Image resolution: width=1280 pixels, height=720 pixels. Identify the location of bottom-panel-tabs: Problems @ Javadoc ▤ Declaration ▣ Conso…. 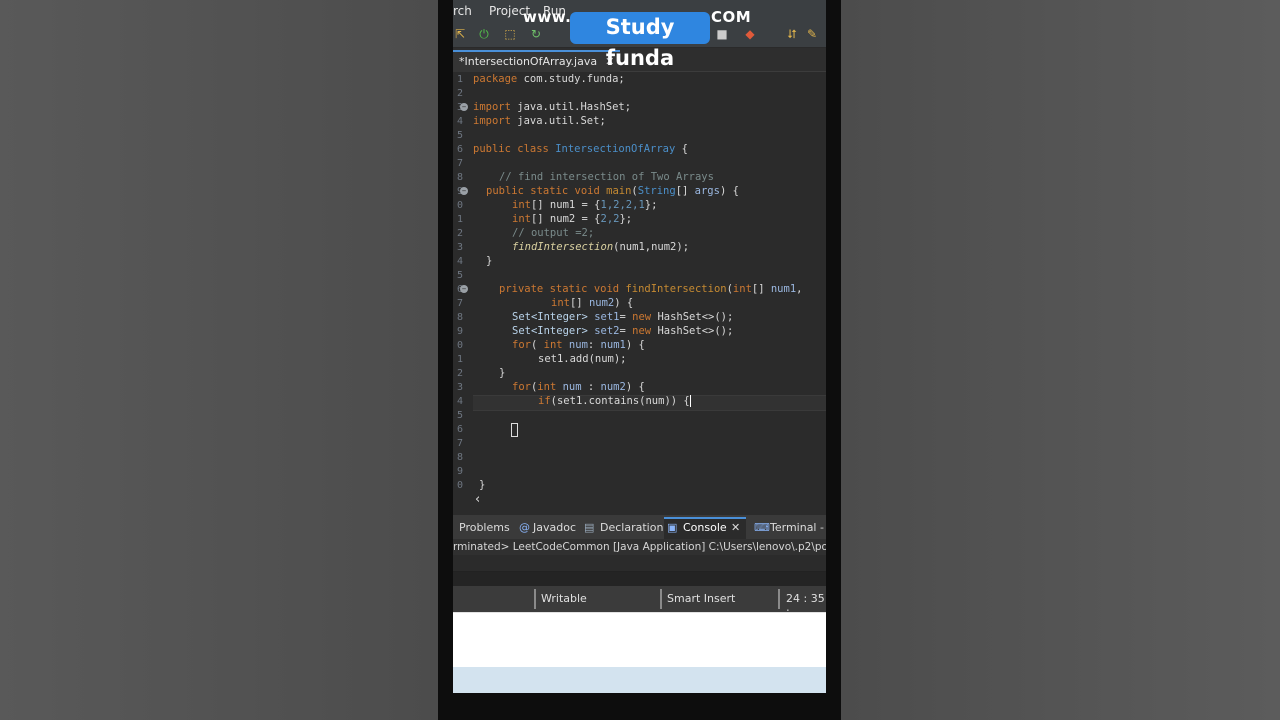
(639, 527).